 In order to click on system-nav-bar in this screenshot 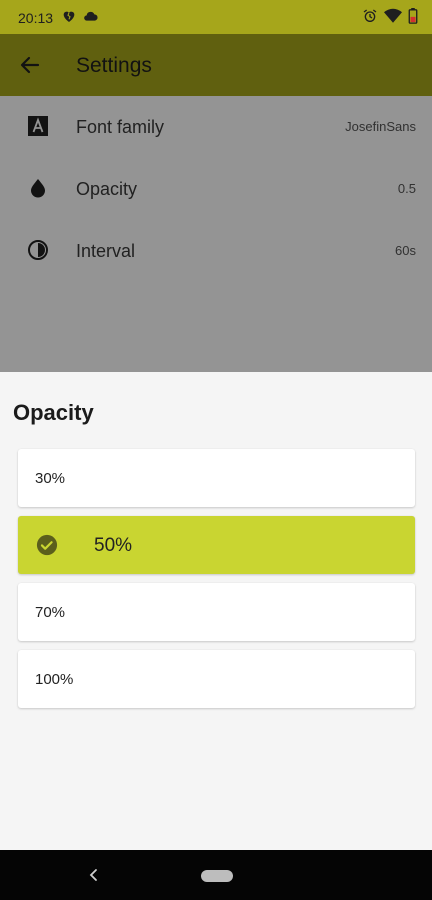, I will do `click(216, 875)`.